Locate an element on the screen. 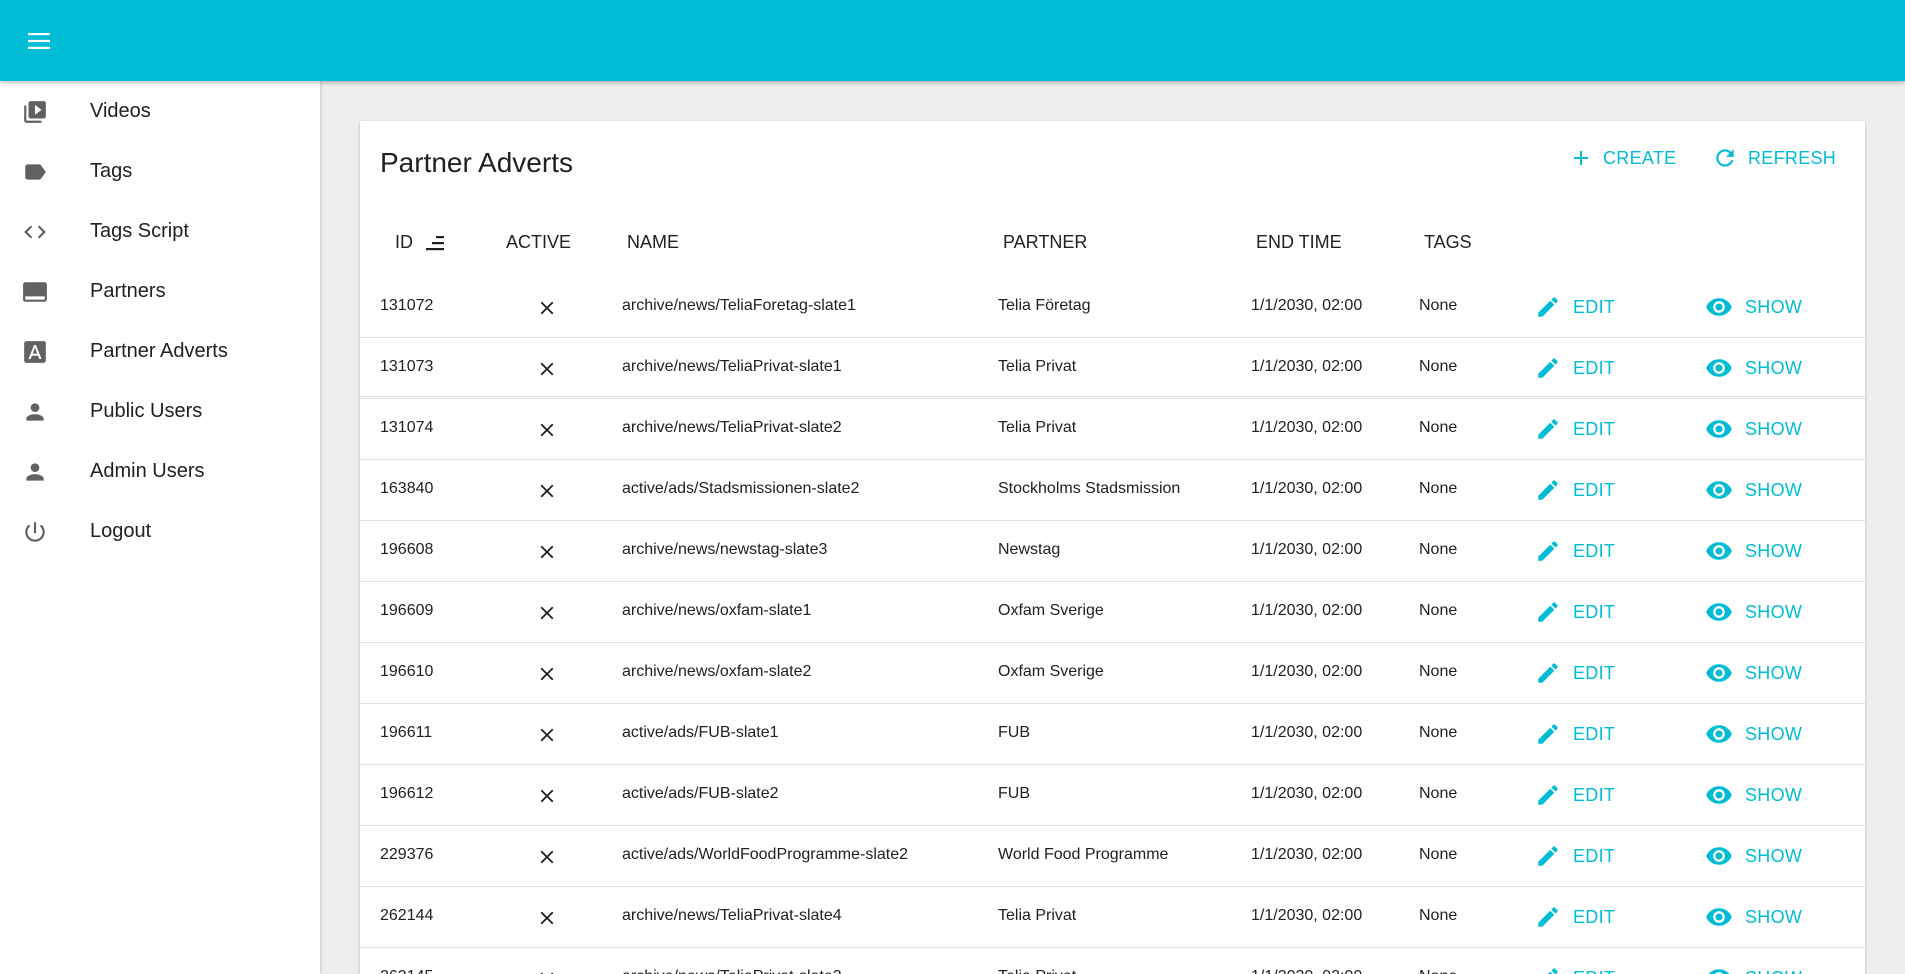 The height and width of the screenshot is (974, 1905). column-header-partner: PARTNER is located at coordinates (1045, 242).